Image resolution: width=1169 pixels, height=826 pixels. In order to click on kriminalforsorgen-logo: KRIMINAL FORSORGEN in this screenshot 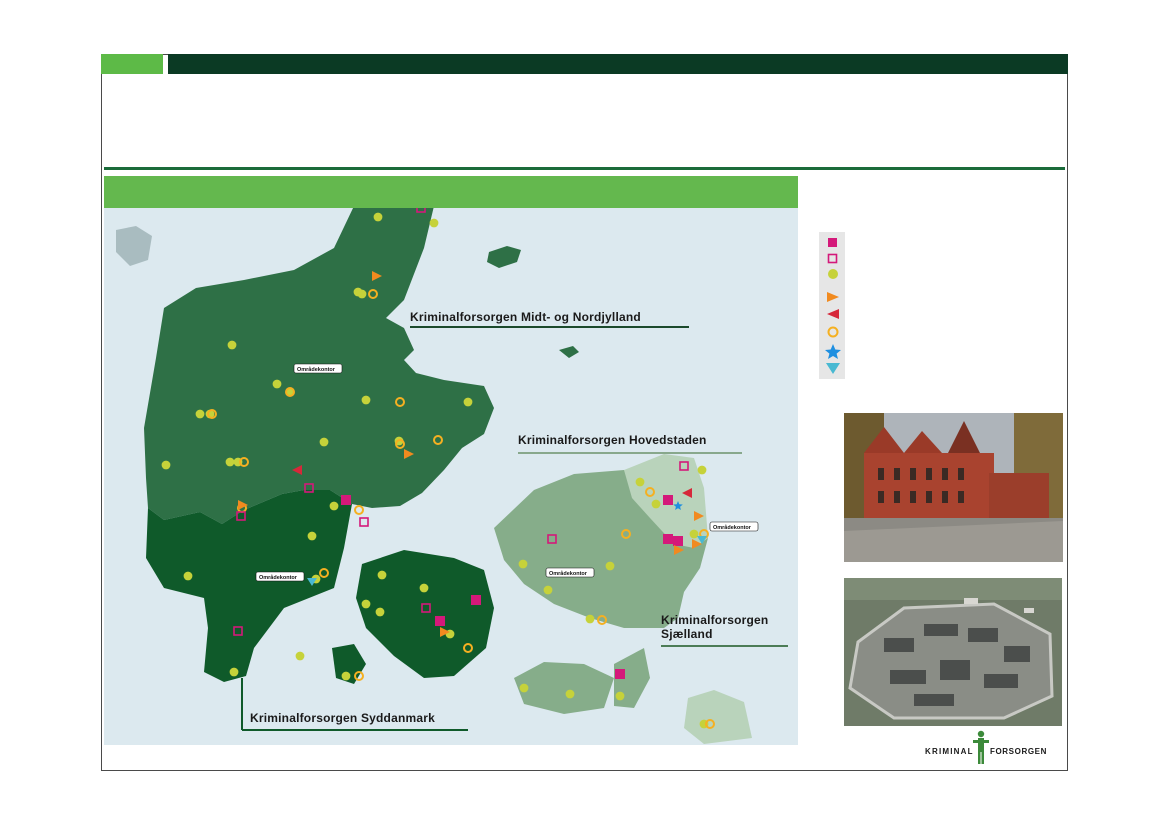, I will do `click(989, 747)`.